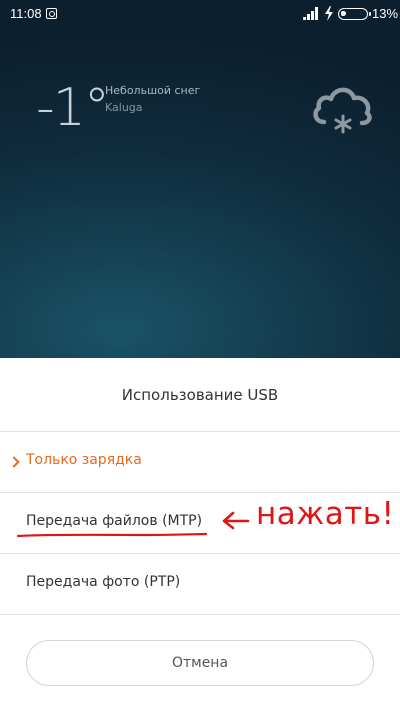  Describe the element at coordinates (200, 462) in the screenshot. I see `option-charge-only: Только зарядка` at that location.